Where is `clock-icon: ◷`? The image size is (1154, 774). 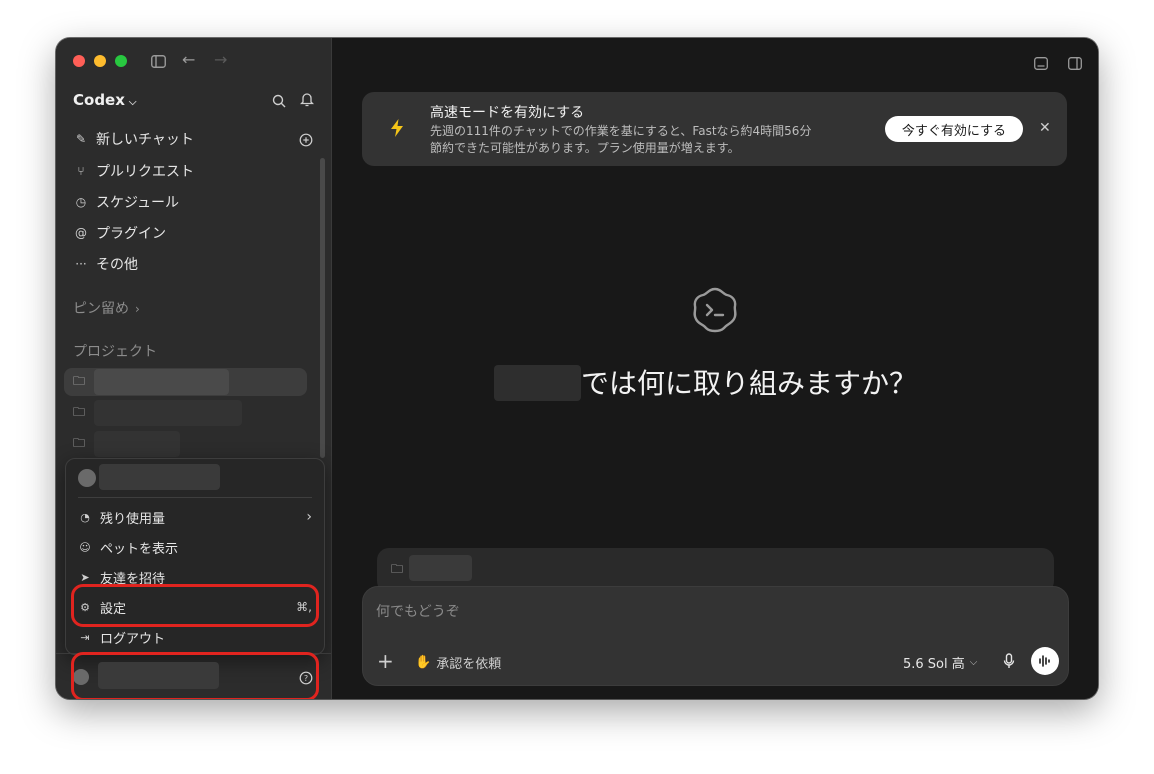 clock-icon: ◷ is located at coordinates (81, 202).